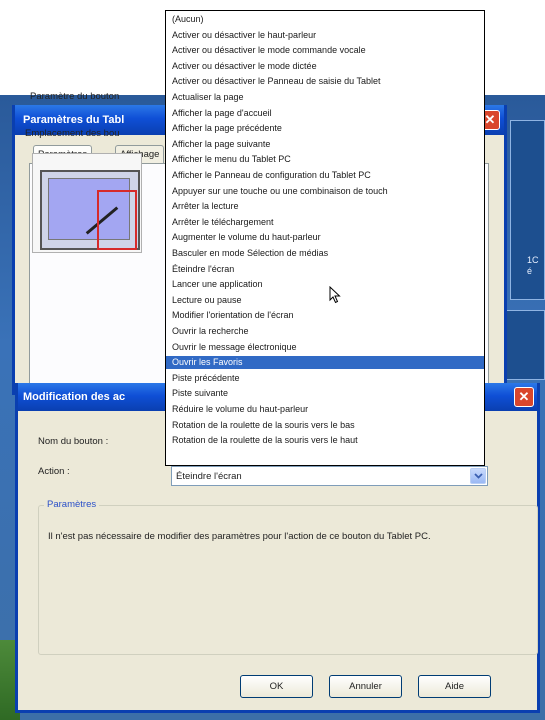 This screenshot has height=720, width=545. Describe the element at coordinates (325, 362) in the screenshot. I see `dropdown-option: Ouvrir les Favoris` at that location.